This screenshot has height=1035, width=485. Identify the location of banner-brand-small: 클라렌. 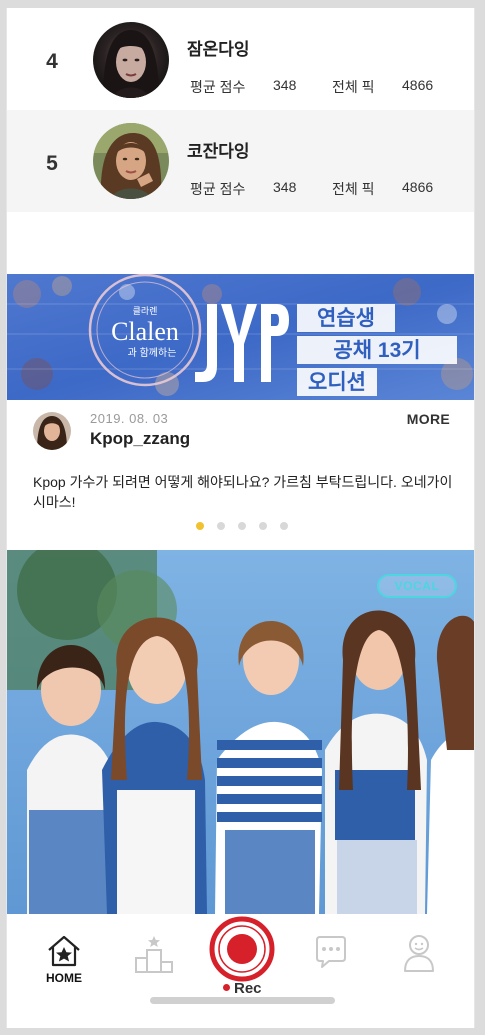
(145, 311).